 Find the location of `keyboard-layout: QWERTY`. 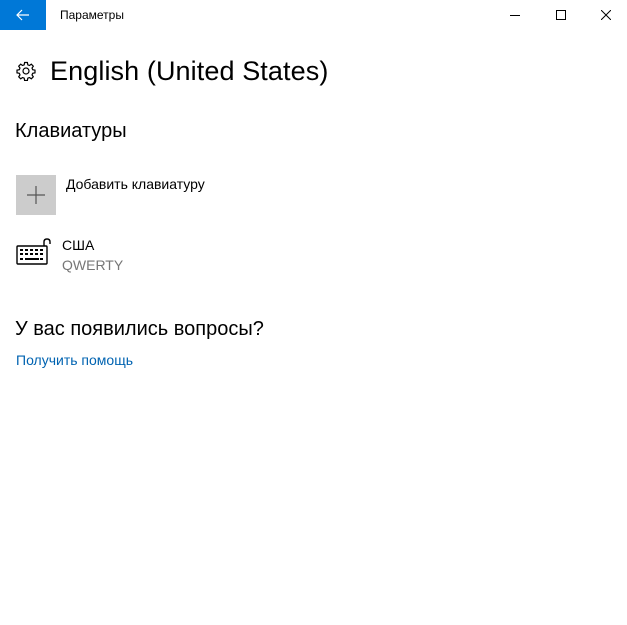

keyboard-layout: QWERTY is located at coordinates (93, 265).